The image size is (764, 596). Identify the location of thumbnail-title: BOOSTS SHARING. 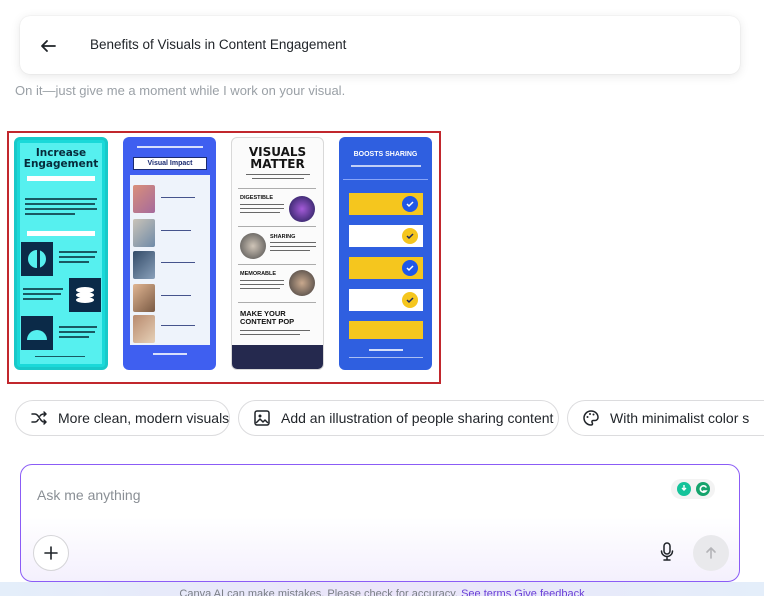
(385, 154).